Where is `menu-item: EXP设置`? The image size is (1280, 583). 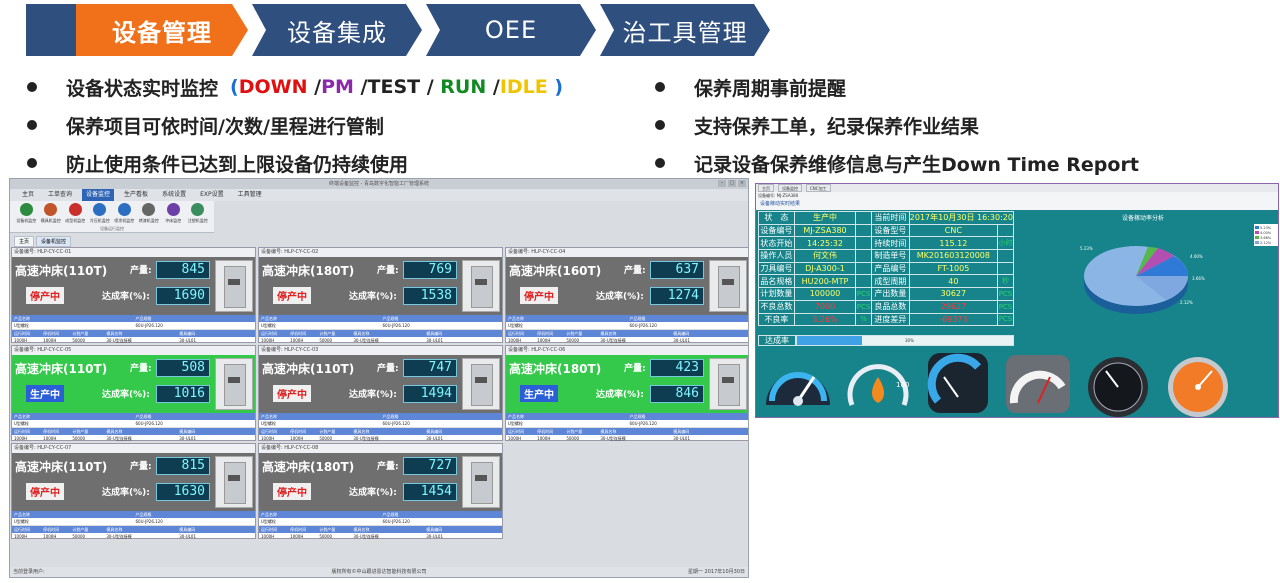
menu-item: EXP设置 is located at coordinates (212, 195).